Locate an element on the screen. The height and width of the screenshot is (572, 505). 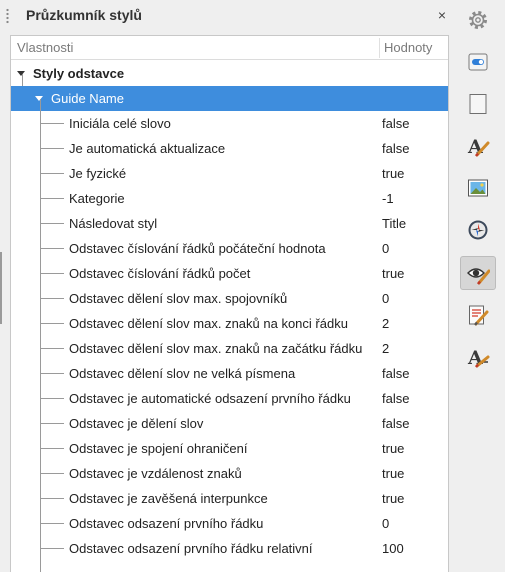
tab-design: A is located at coordinates (478, 357).